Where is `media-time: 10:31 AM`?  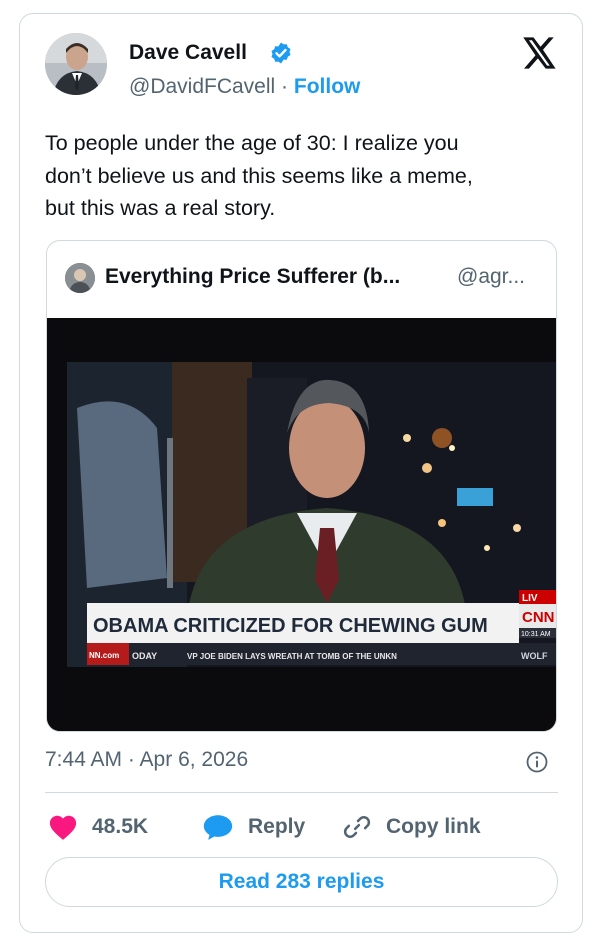 media-time: 10:31 AM is located at coordinates (536, 634).